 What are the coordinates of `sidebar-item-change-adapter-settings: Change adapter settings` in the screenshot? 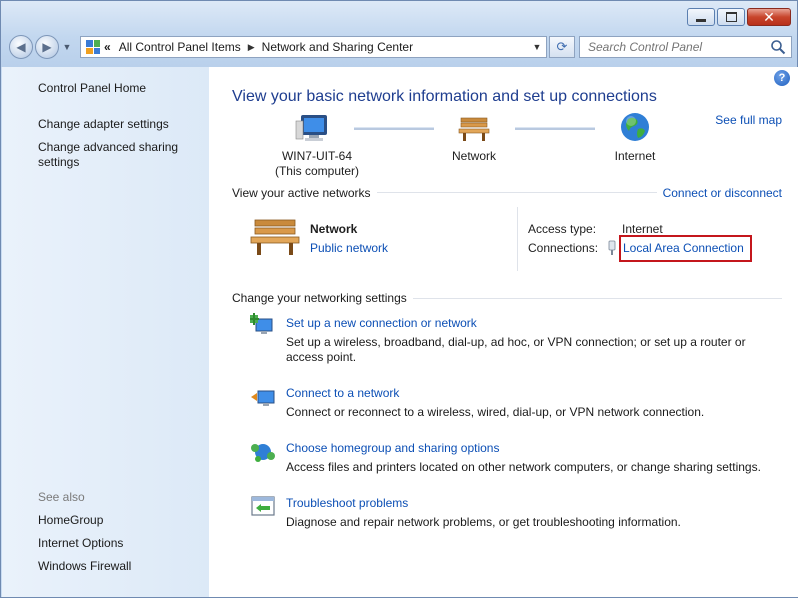 It's located at (118, 124).